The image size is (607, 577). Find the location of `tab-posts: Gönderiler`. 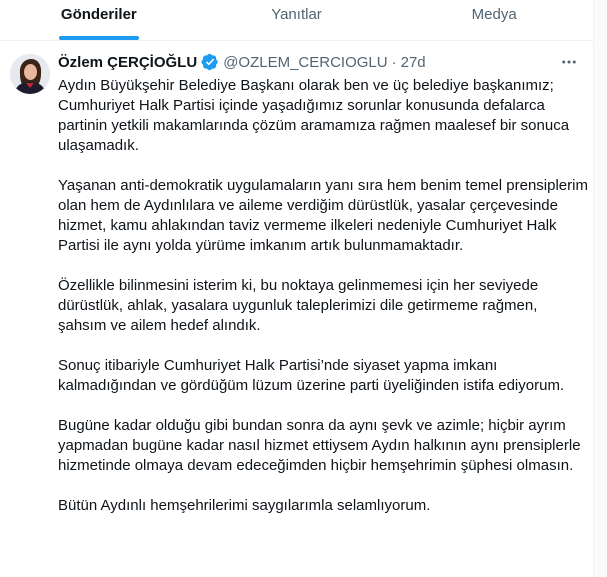

tab-posts: Gönderiler is located at coordinates (99, 20).